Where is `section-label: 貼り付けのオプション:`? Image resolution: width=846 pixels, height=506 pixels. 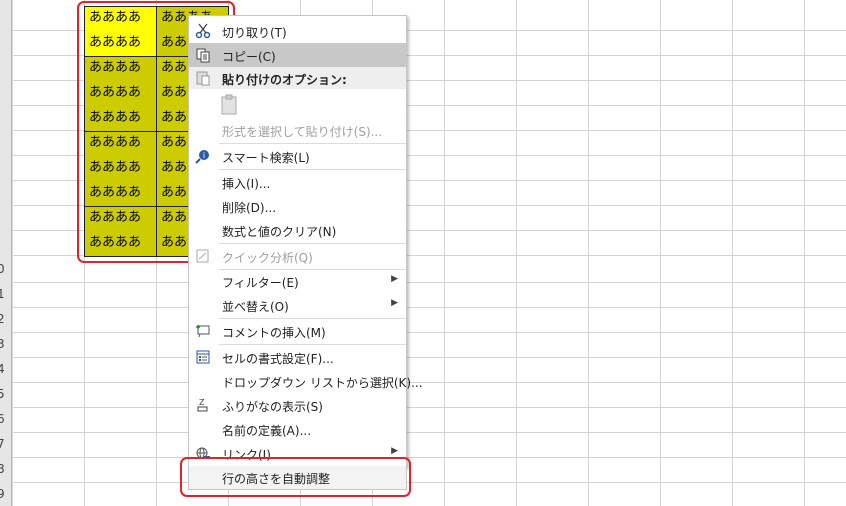 section-label: 貼り付けのオプション: is located at coordinates (284, 80).